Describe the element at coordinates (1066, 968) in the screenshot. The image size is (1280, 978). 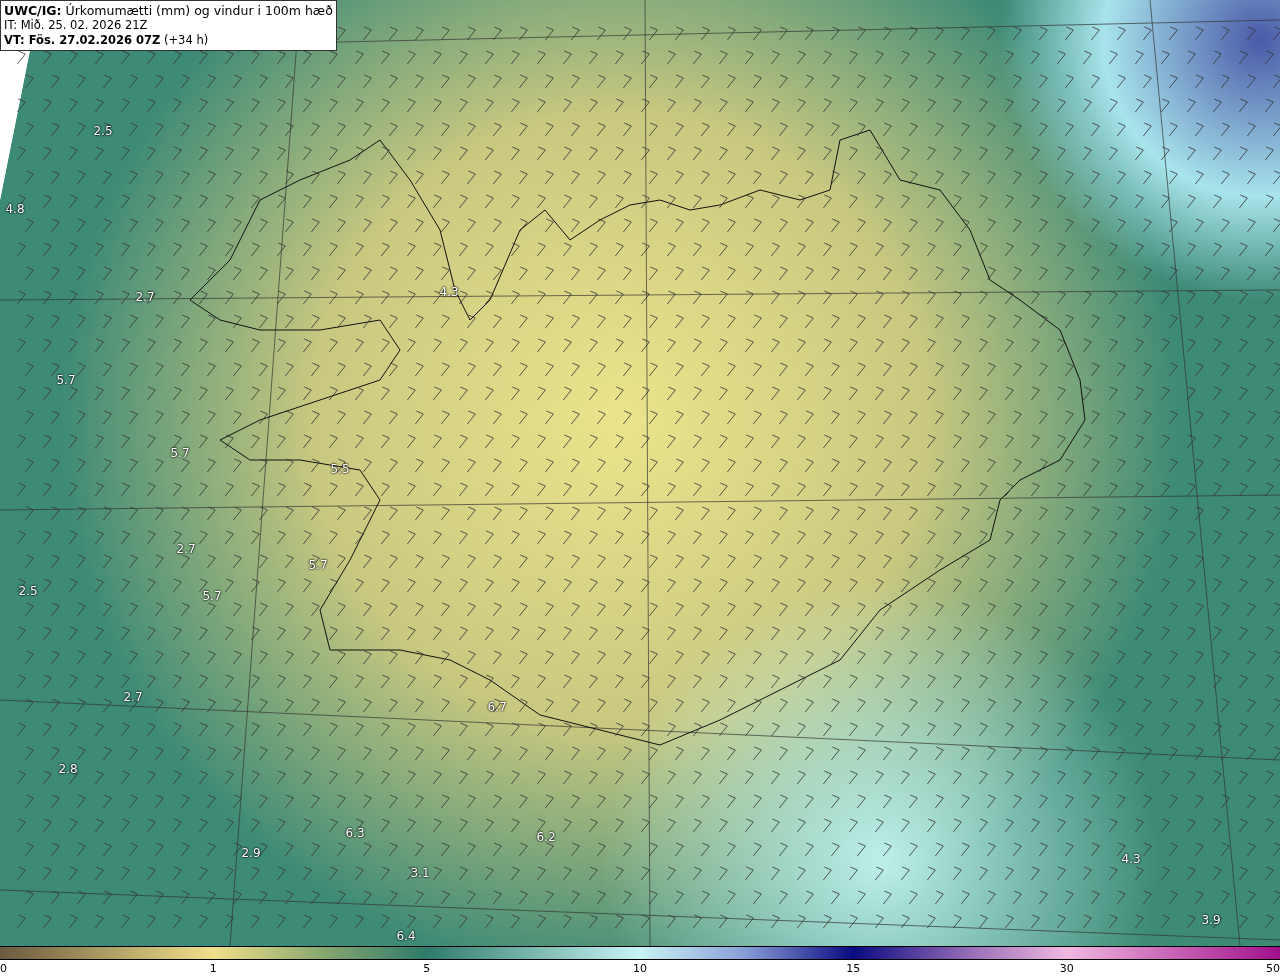
I see `scale-tick-label: 30` at that location.